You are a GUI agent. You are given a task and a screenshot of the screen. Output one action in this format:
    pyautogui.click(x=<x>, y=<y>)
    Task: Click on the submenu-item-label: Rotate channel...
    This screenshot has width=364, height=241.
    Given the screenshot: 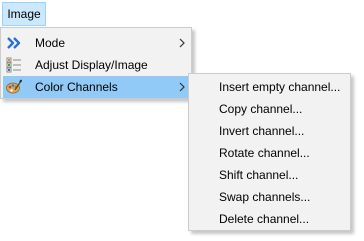 What is the action you would take?
    pyautogui.click(x=264, y=153)
    